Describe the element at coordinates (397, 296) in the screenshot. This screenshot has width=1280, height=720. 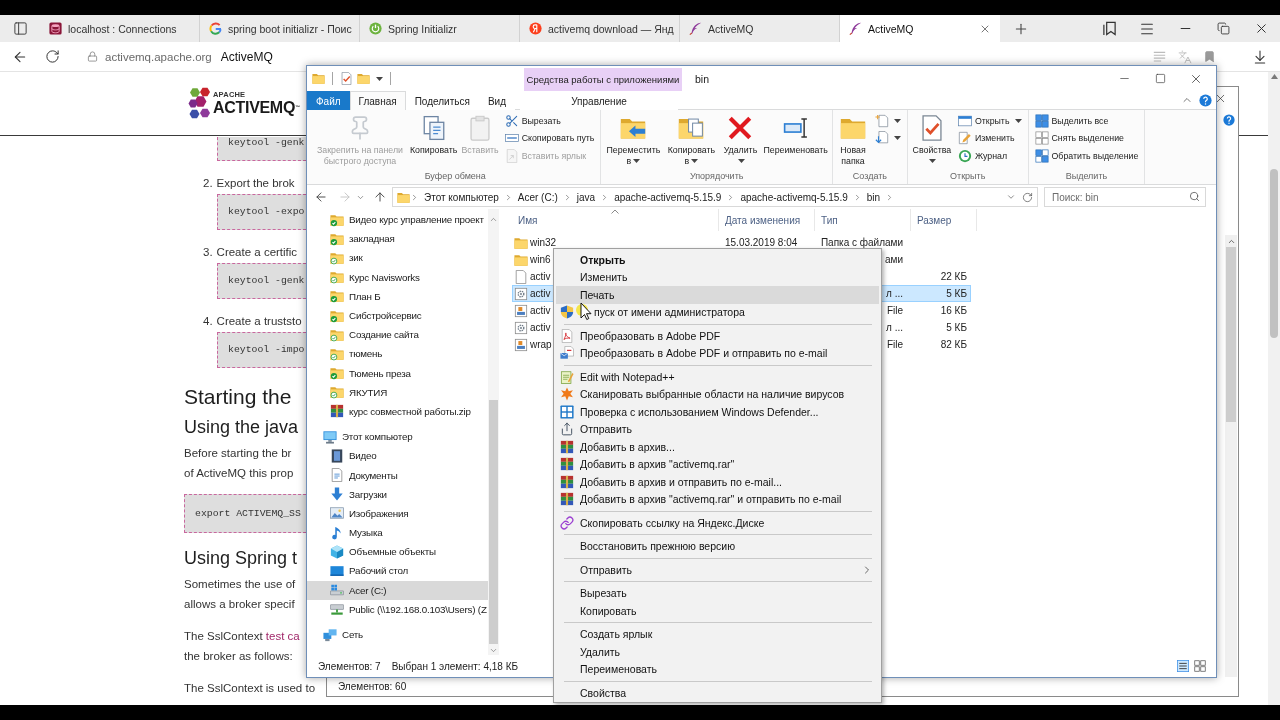
I see `nav-item: План Б` at that location.